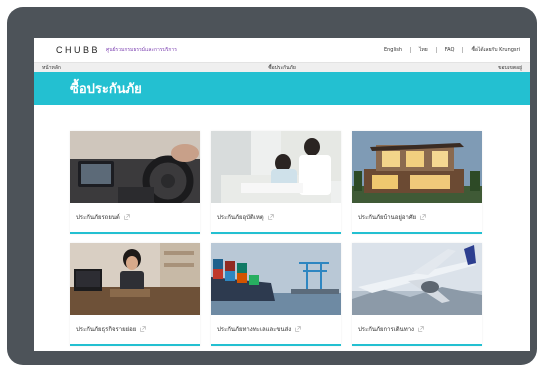 The image size is (542, 370). I want to click on airplane-image, so click(417, 279).